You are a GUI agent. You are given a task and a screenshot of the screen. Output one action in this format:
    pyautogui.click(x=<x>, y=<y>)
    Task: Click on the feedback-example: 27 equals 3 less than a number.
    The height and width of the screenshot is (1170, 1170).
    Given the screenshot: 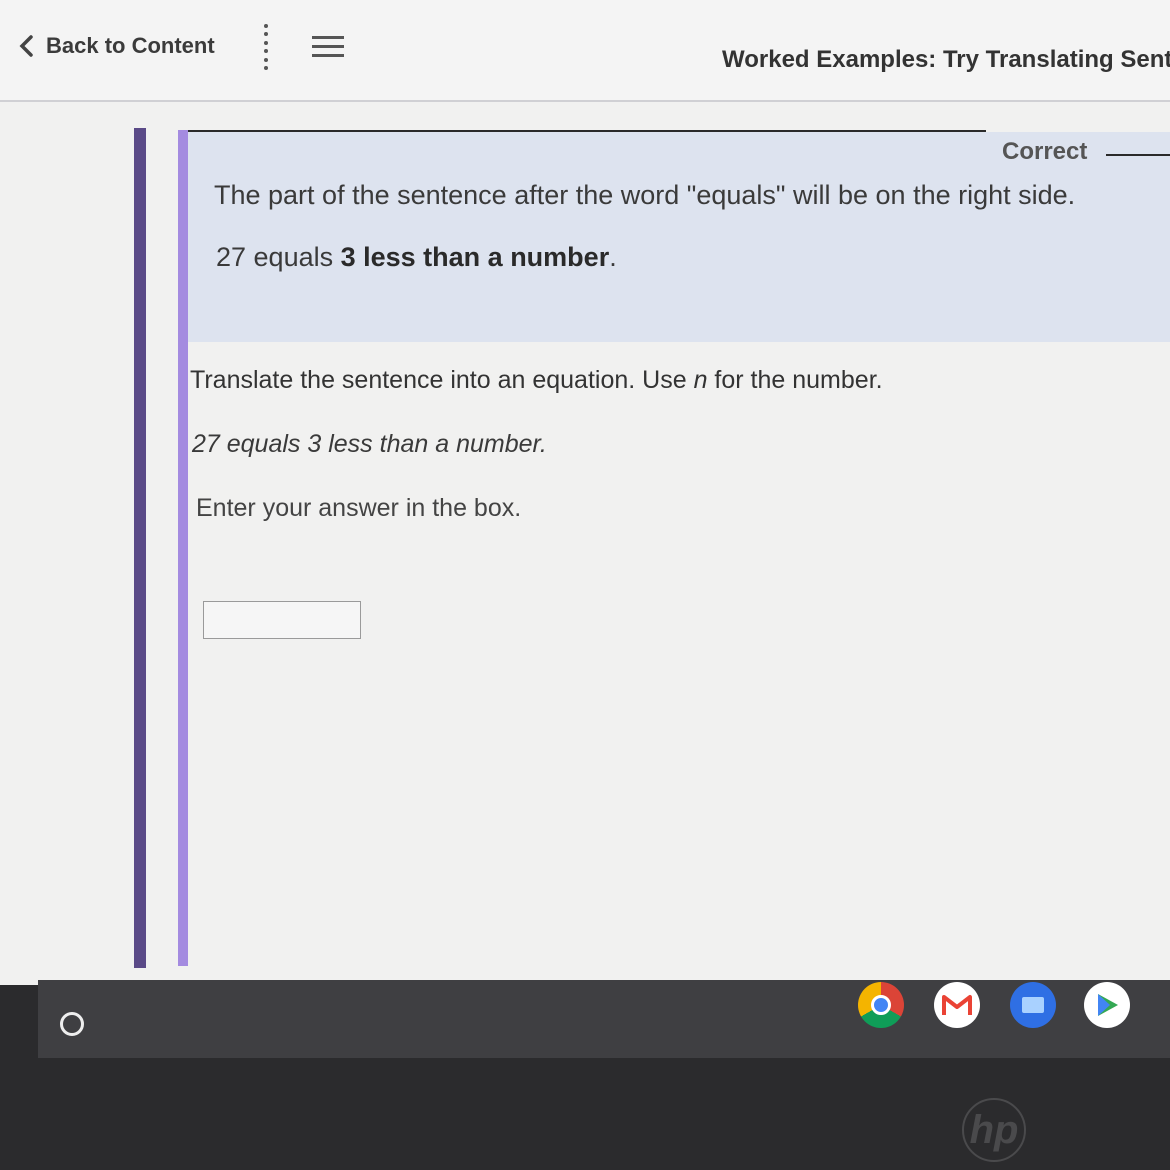 What is the action you would take?
    pyautogui.click(x=416, y=257)
    